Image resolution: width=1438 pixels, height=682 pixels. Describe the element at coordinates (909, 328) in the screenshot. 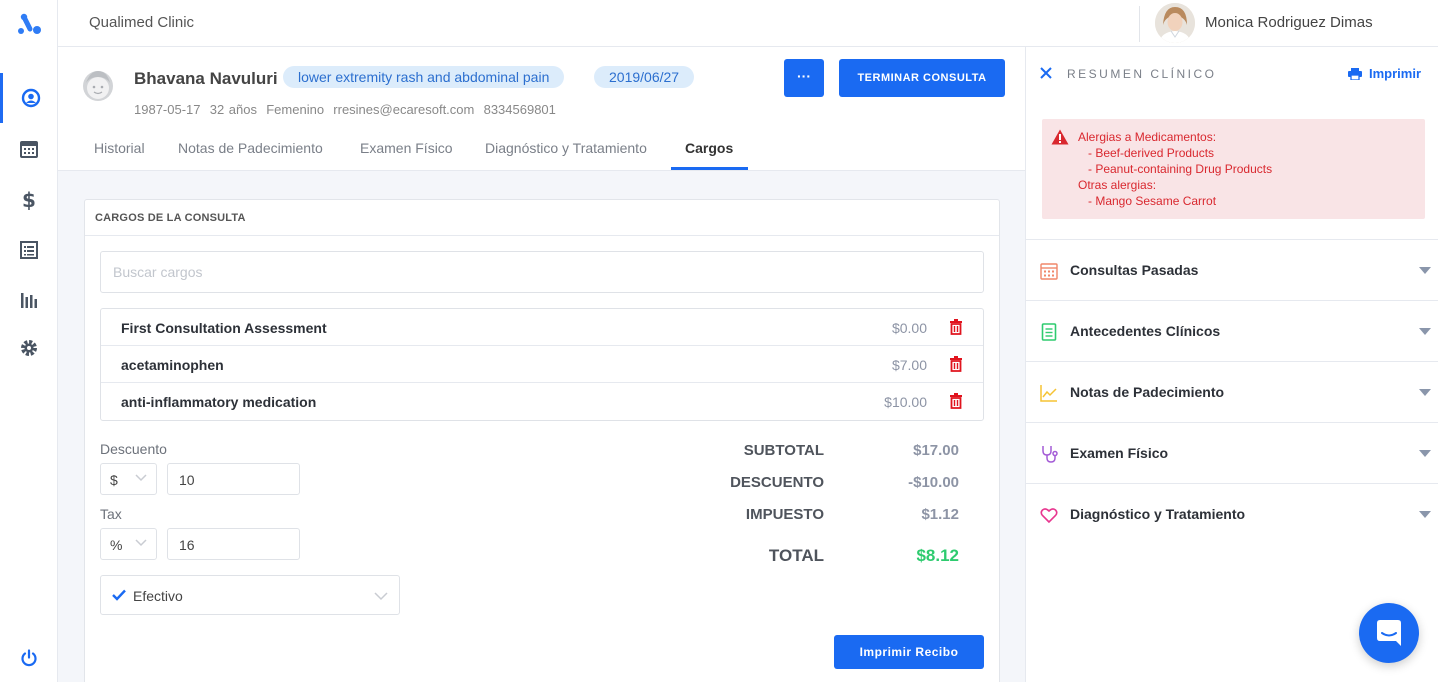

I see `charge-price: $0.00` at that location.